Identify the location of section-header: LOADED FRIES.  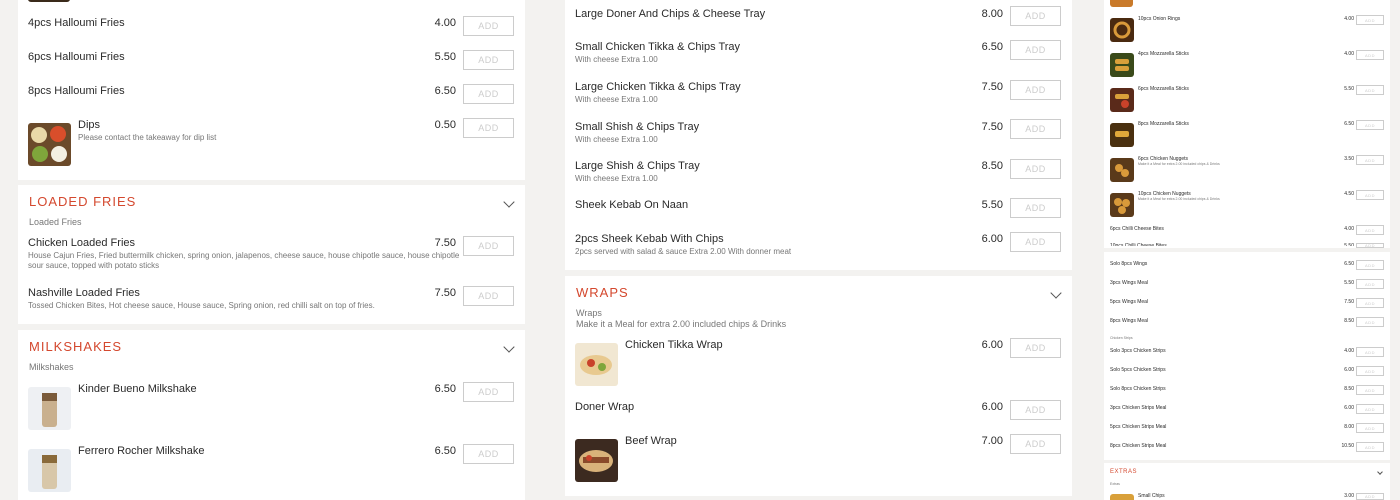
(272, 201).